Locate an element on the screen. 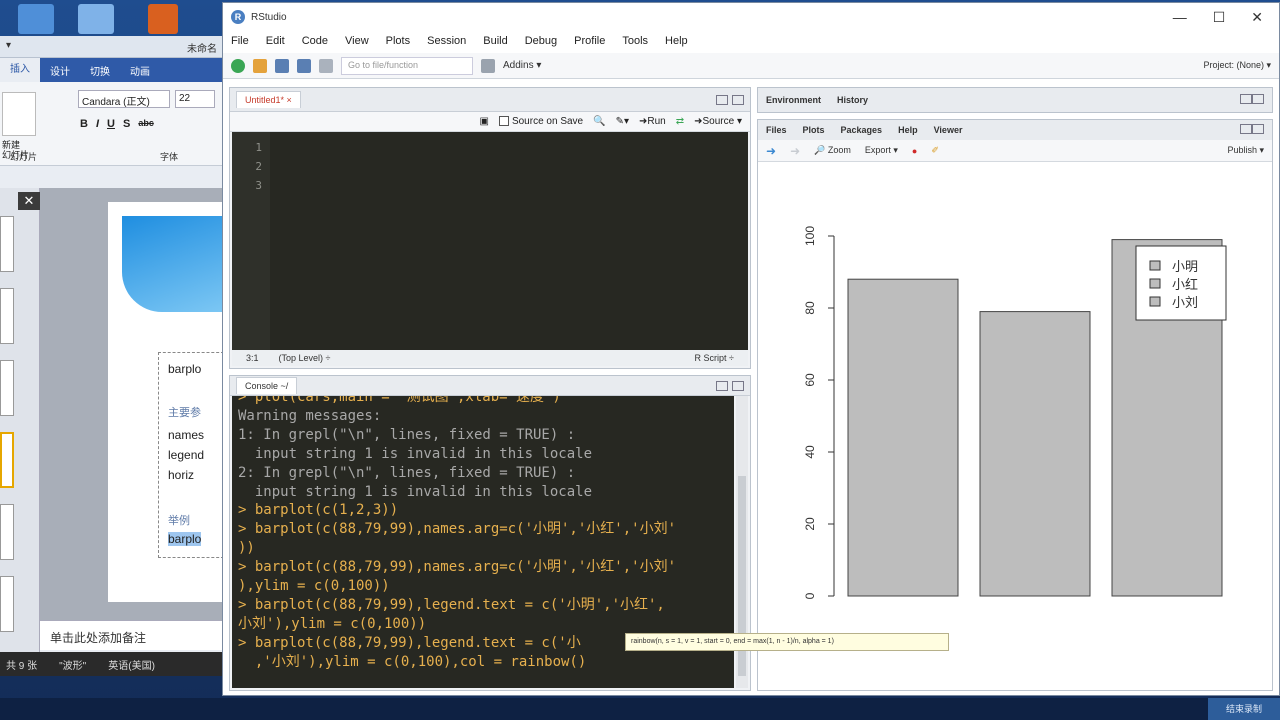 The width and height of the screenshot is (1280, 720). menu-edit: Edit is located at coordinates (275, 42).